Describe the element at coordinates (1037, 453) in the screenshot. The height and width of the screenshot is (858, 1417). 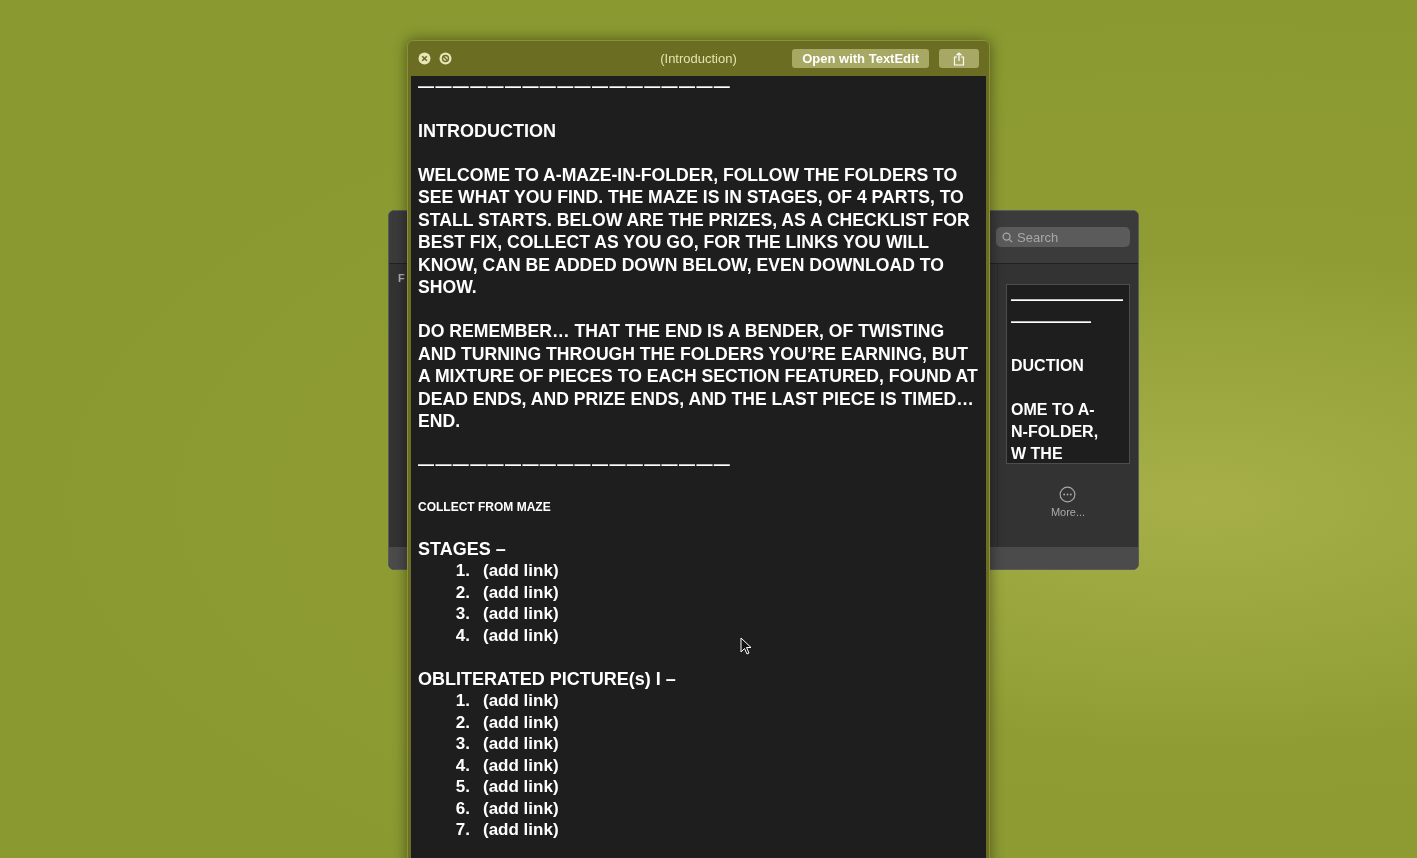
I see `preview-text: W THE` at that location.